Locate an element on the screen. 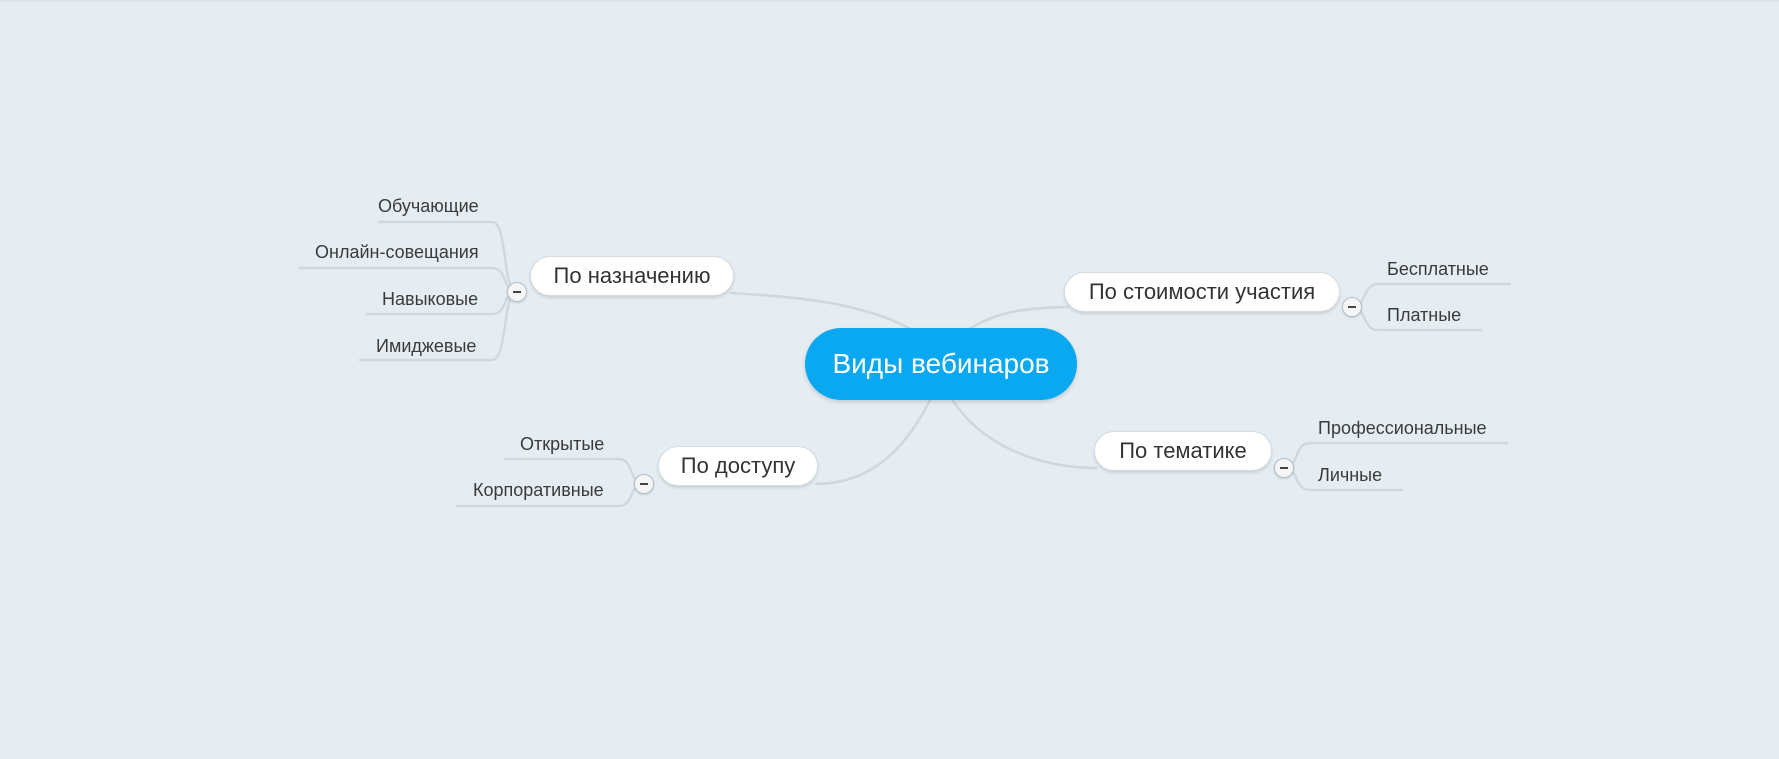  leaf-purpose-image: Имиджевые is located at coordinates (426, 346).